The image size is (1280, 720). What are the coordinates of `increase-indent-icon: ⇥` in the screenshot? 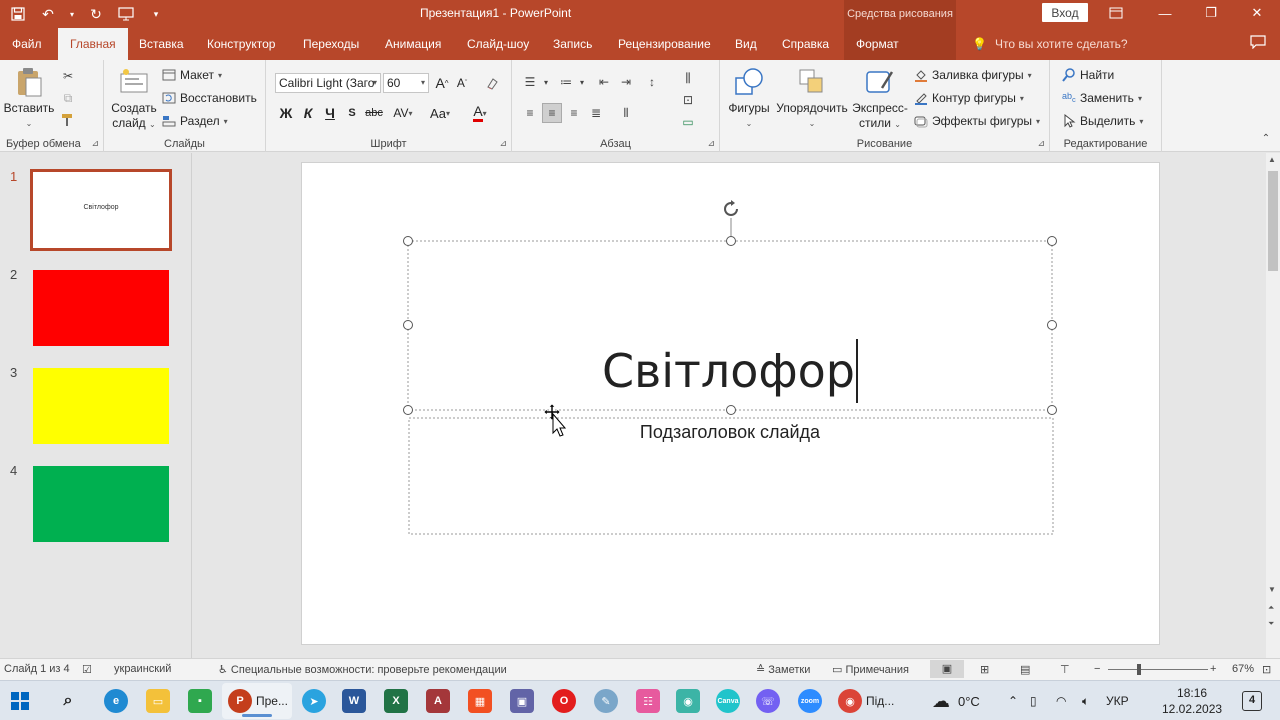 It's located at (626, 82).